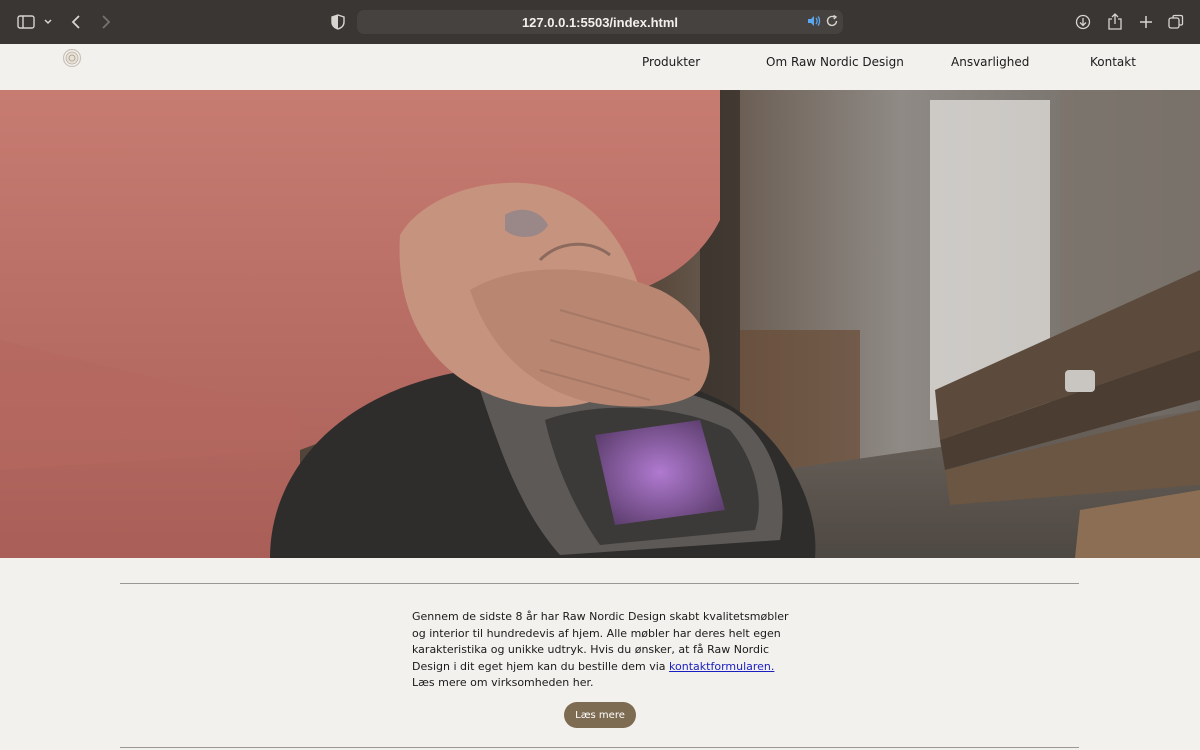 The height and width of the screenshot is (750, 1200). Describe the element at coordinates (721, 666) in the screenshot. I see `contact-form-link: kontaktformularen.` at that location.